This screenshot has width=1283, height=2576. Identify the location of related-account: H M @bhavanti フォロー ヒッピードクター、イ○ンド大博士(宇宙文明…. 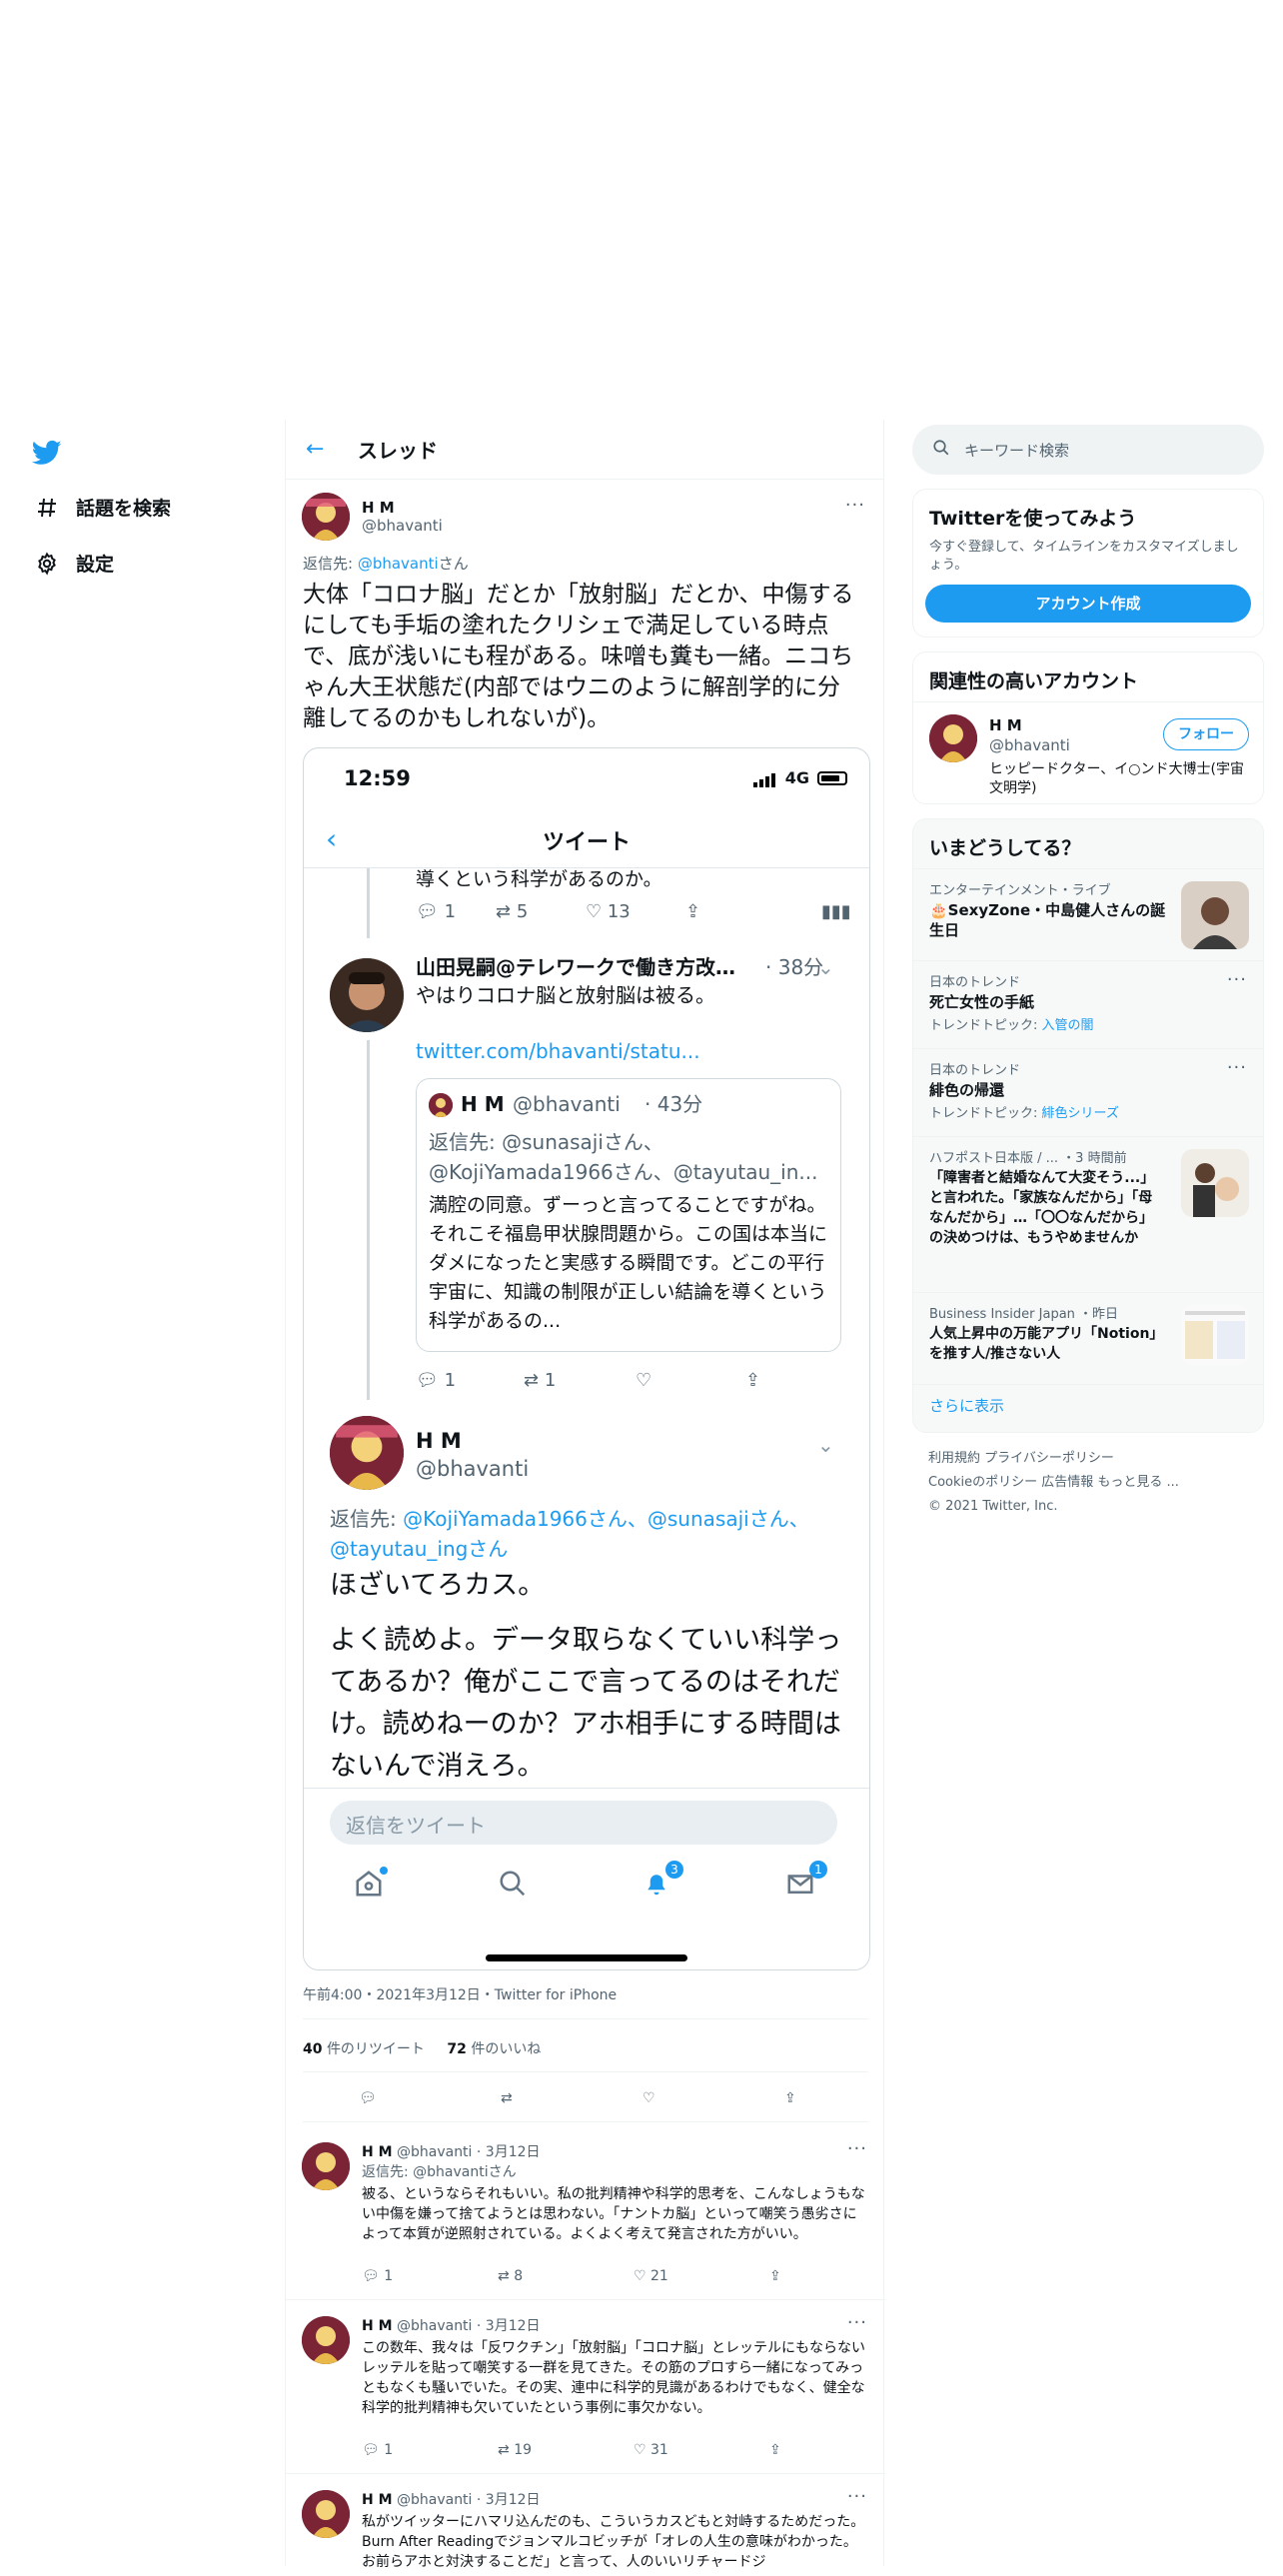
(1088, 752).